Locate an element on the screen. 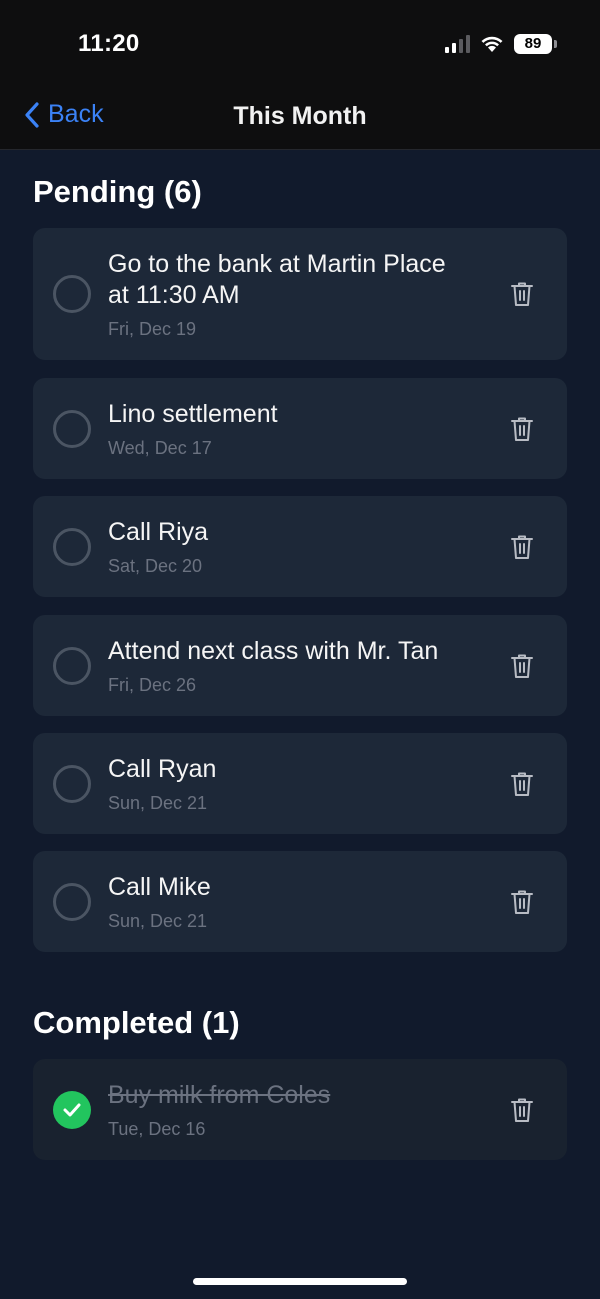 The width and height of the screenshot is (600, 1299). task-title-line1: Go to the bank at Martin Place is located at coordinates (277, 264).